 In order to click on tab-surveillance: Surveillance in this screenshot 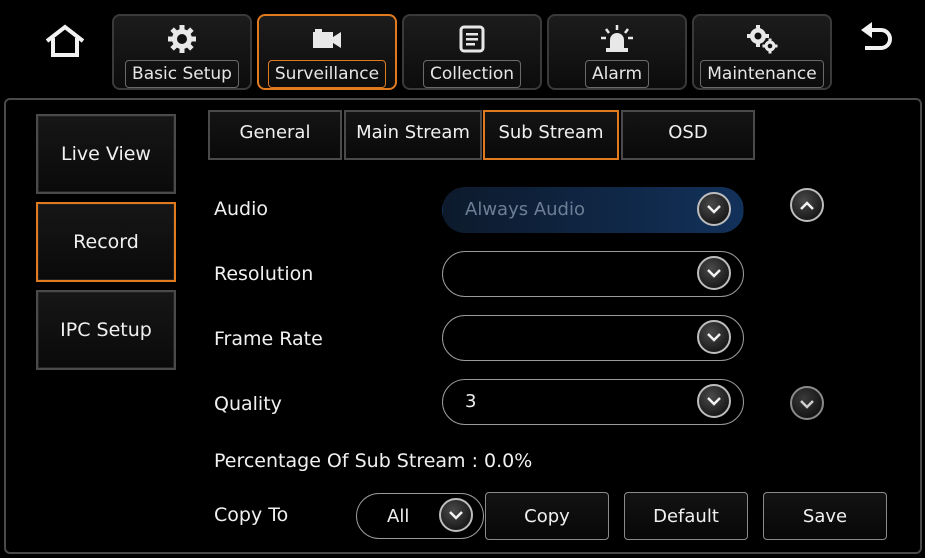, I will do `click(327, 52)`.